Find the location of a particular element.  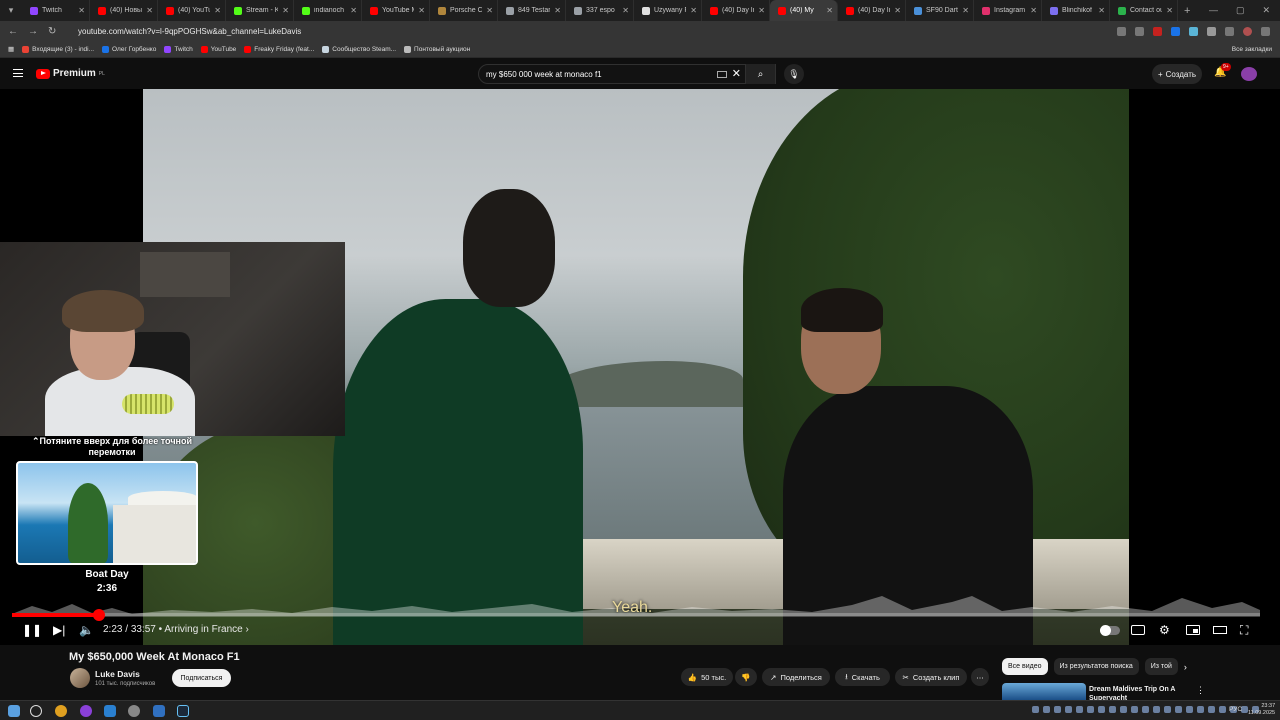

volume-icon: 🔈 is located at coordinates (86, 630).